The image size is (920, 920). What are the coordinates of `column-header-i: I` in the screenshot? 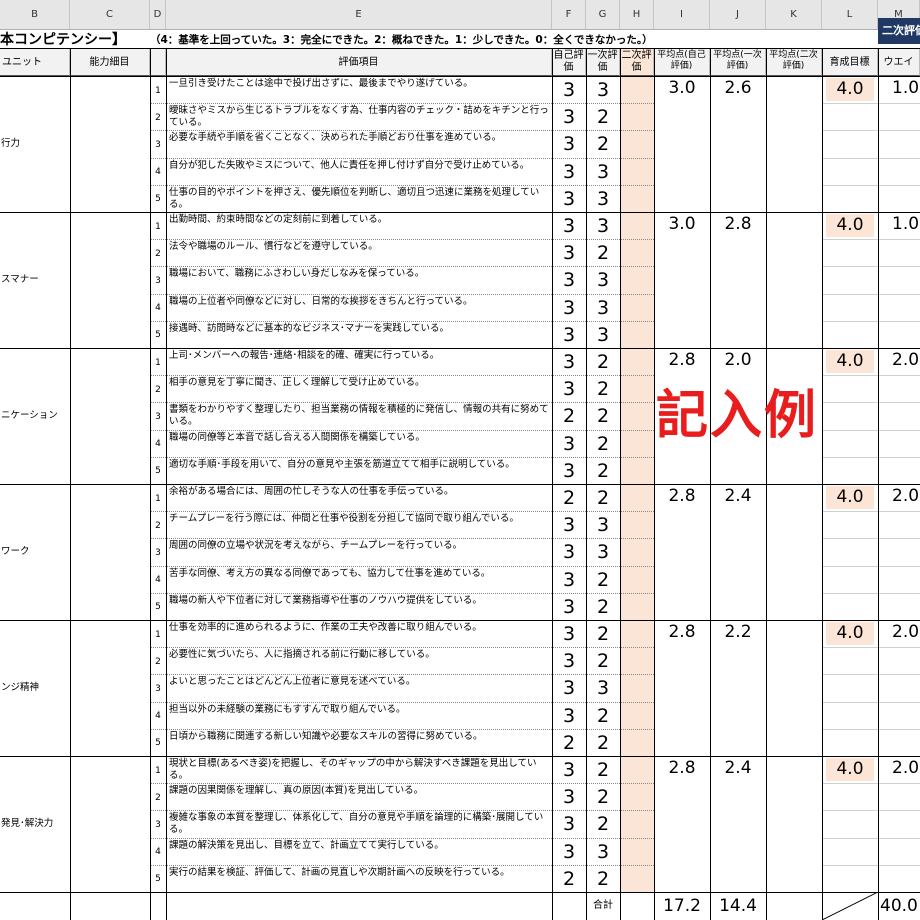 It's located at (682, 15).